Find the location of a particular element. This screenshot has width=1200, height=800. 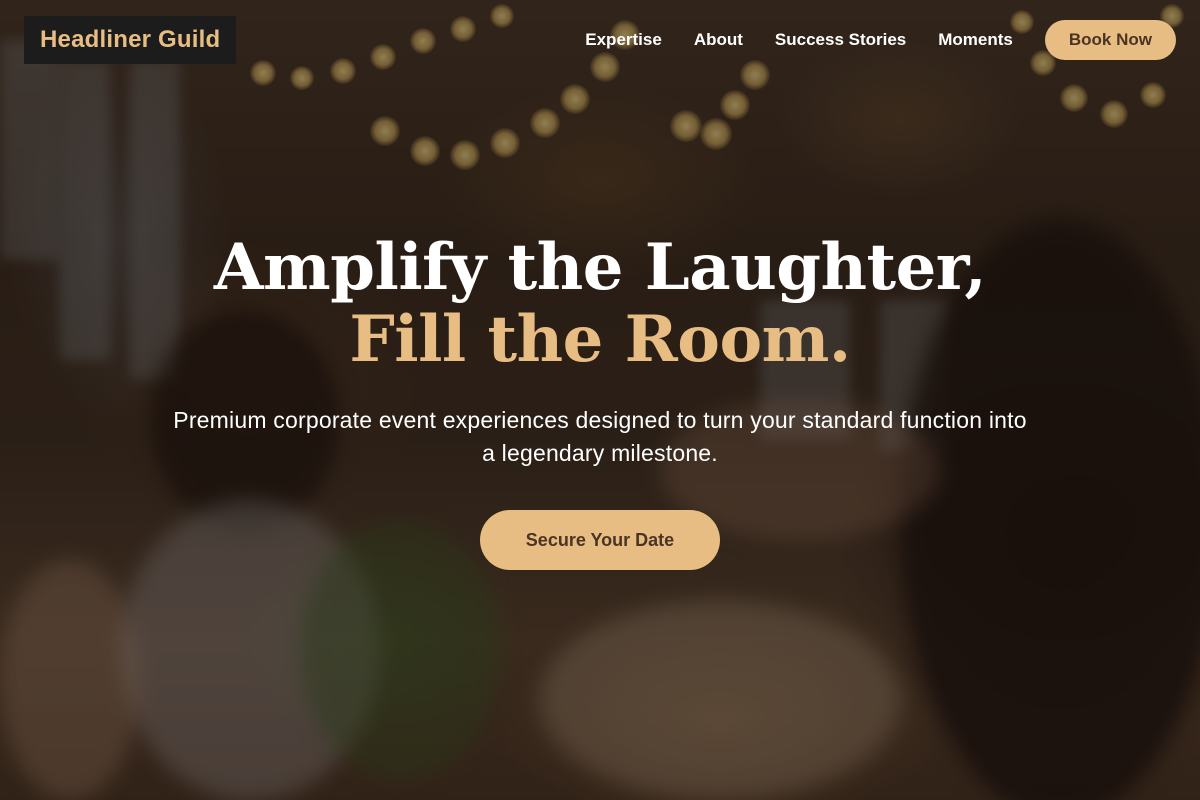

secure-your-date-button: Secure Your Date is located at coordinates (600, 540).